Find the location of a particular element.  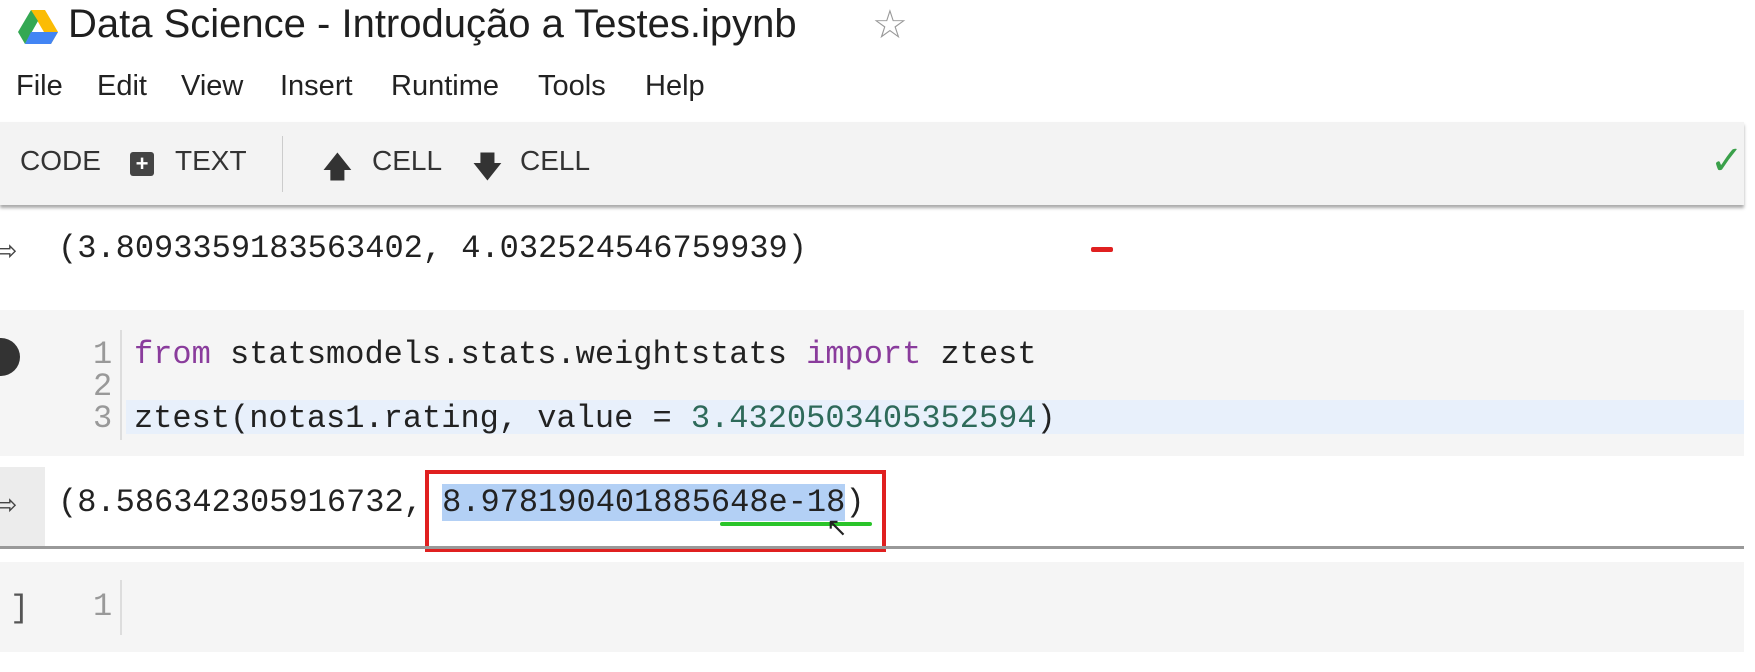

star-icon: ☆ is located at coordinates (890, 25).